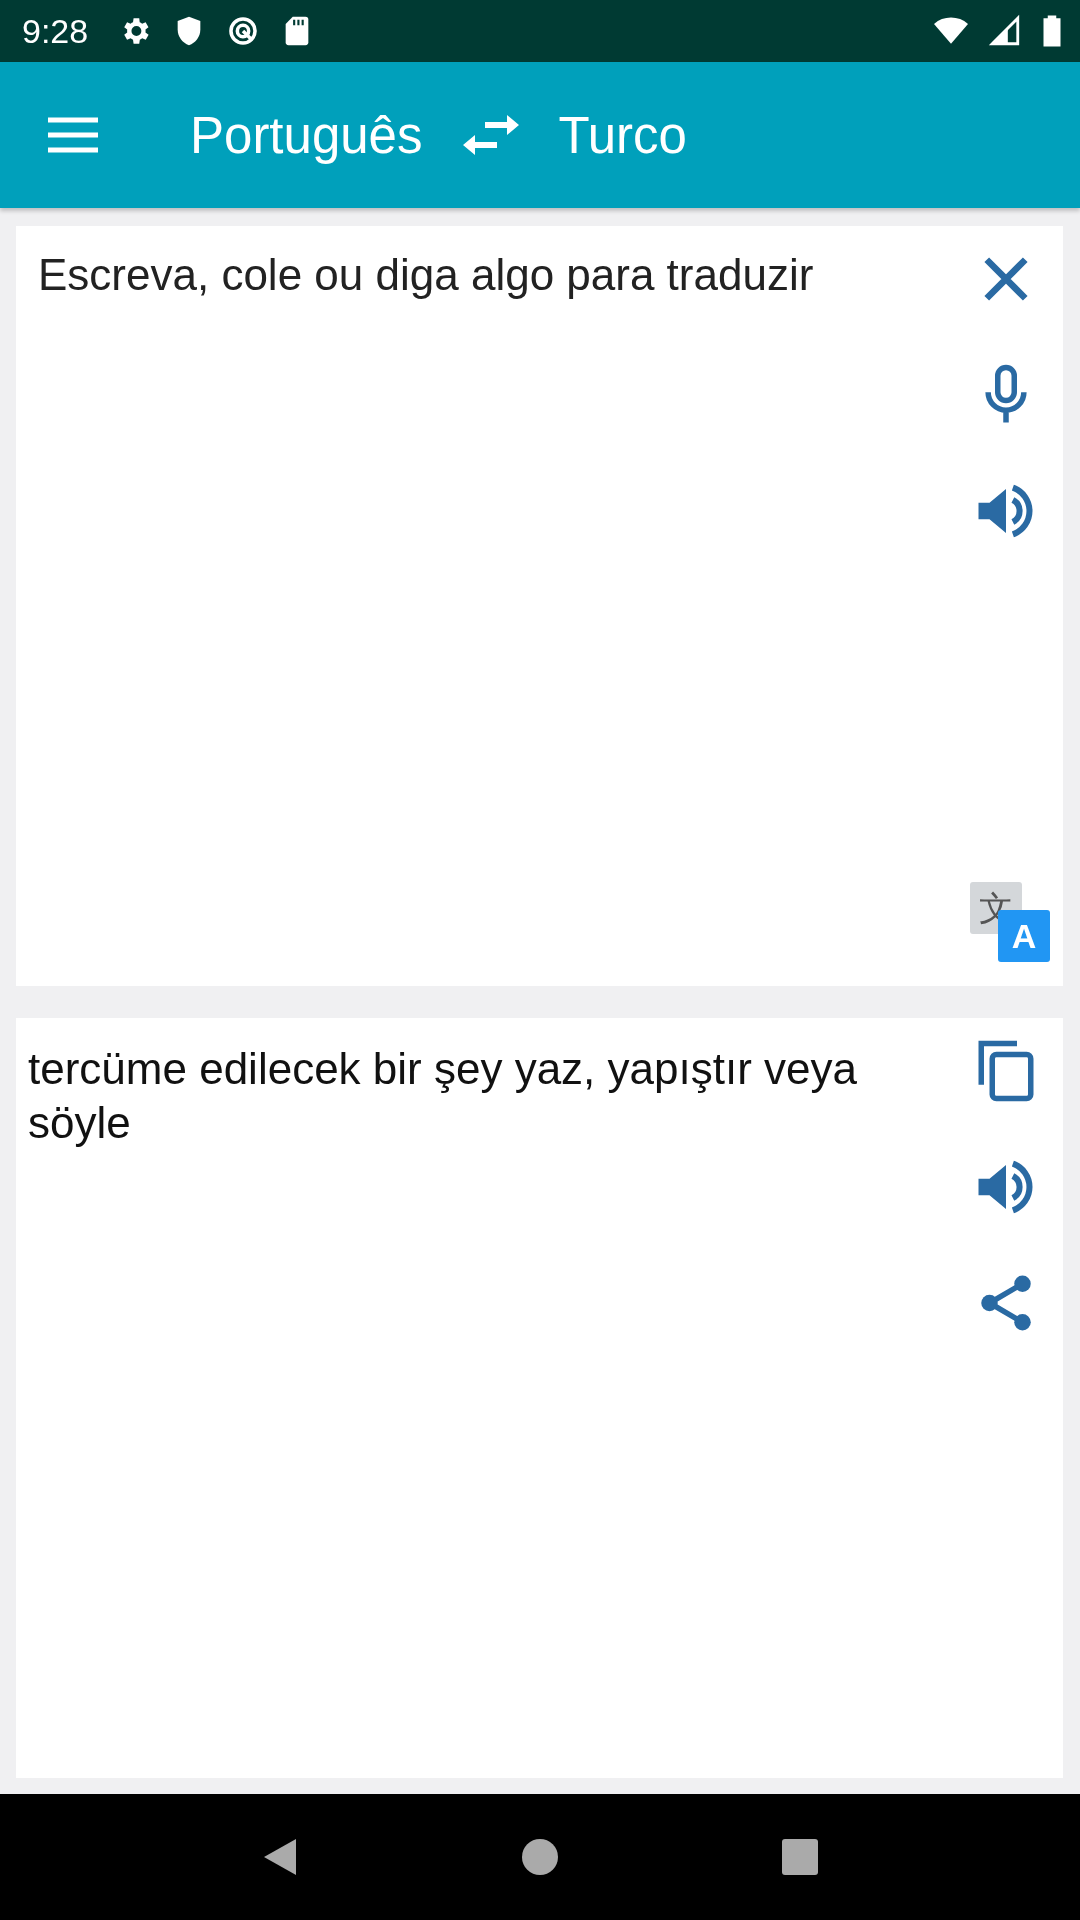 This screenshot has width=1080, height=1920. What do you see at coordinates (490, 135) in the screenshot?
I see `swap-icon` at bounding box center [490, 135].